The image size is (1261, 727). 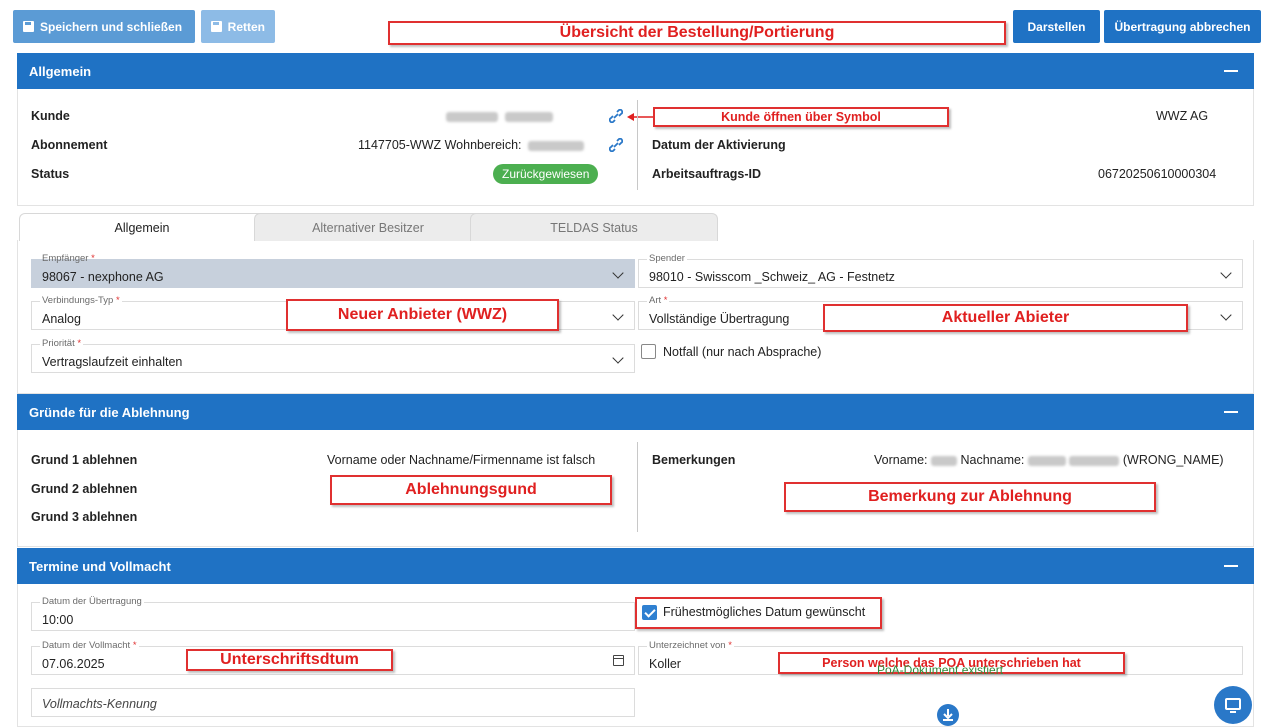 I want to click on signature-date-annotation: Unterschriftsdtum, so click(x=289, y=660).